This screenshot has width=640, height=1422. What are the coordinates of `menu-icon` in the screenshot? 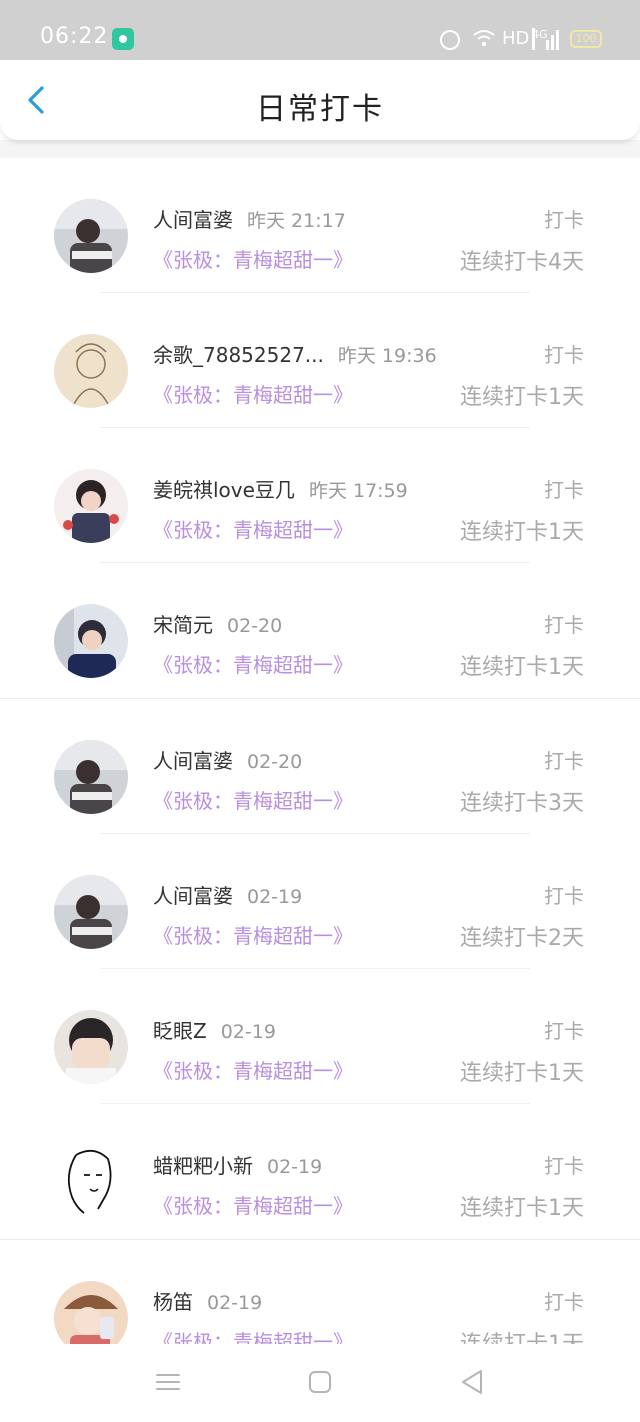 It's located at (168, 1382).